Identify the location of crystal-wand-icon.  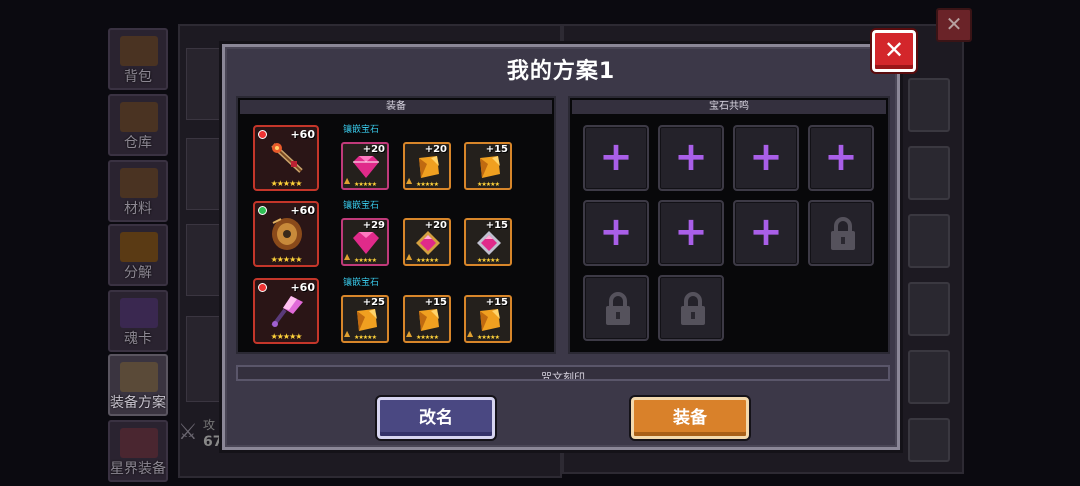
(287, 312).